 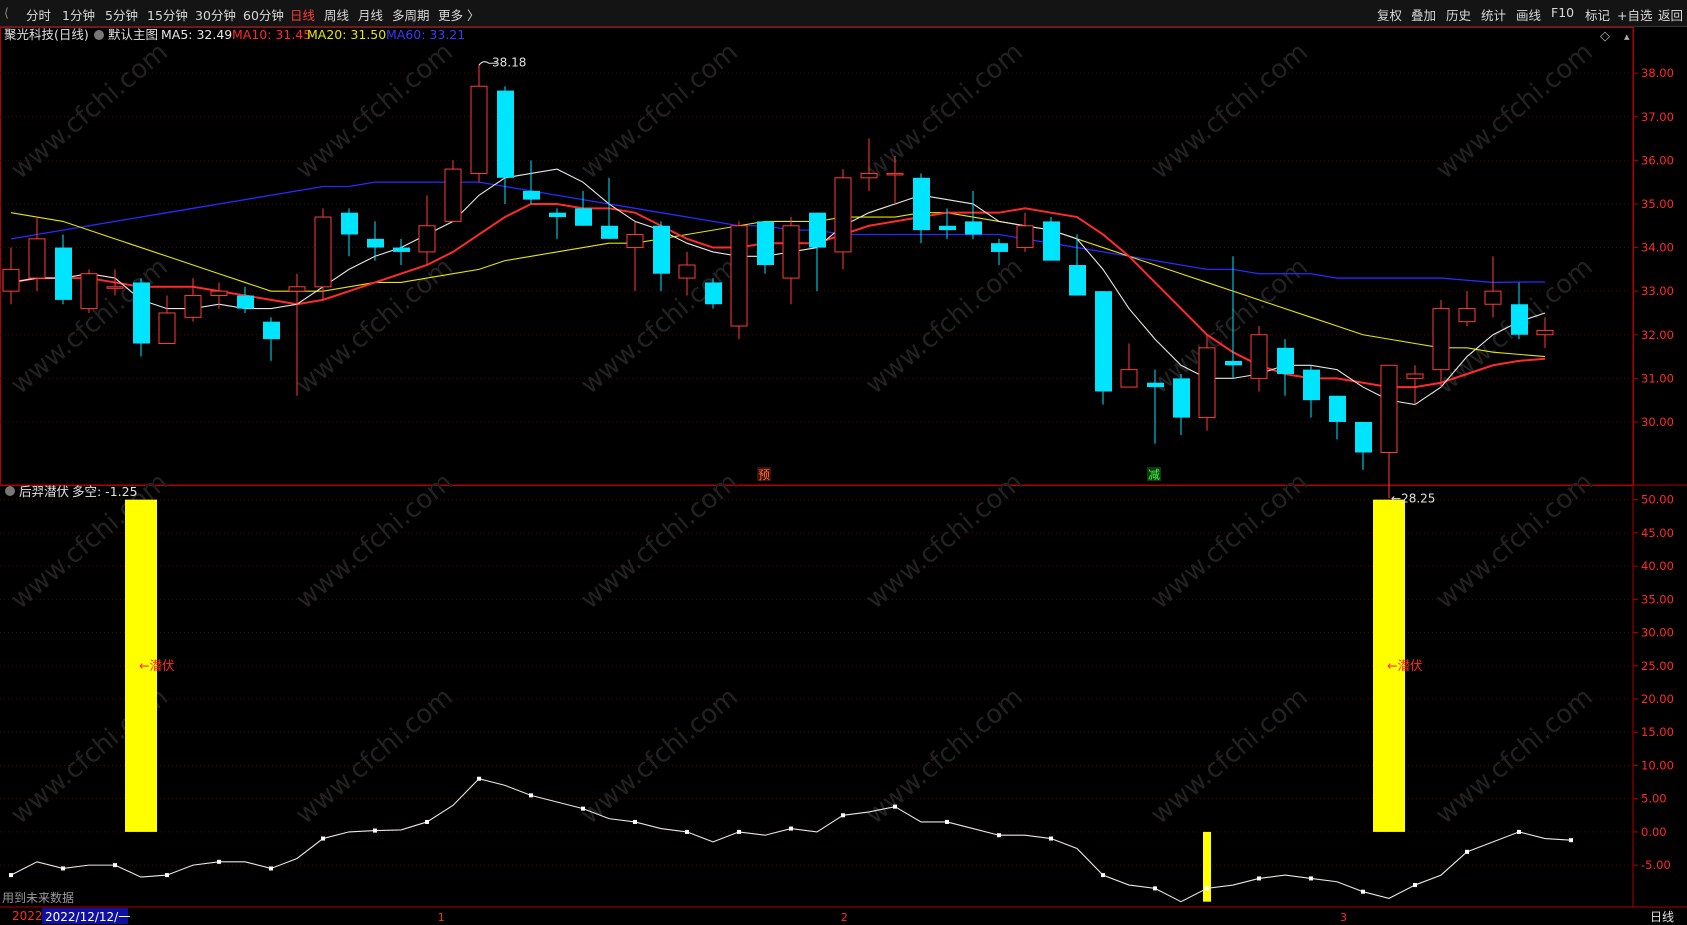 I want to click on main-tick-label: 35.00, so click(x=1657, y=204).